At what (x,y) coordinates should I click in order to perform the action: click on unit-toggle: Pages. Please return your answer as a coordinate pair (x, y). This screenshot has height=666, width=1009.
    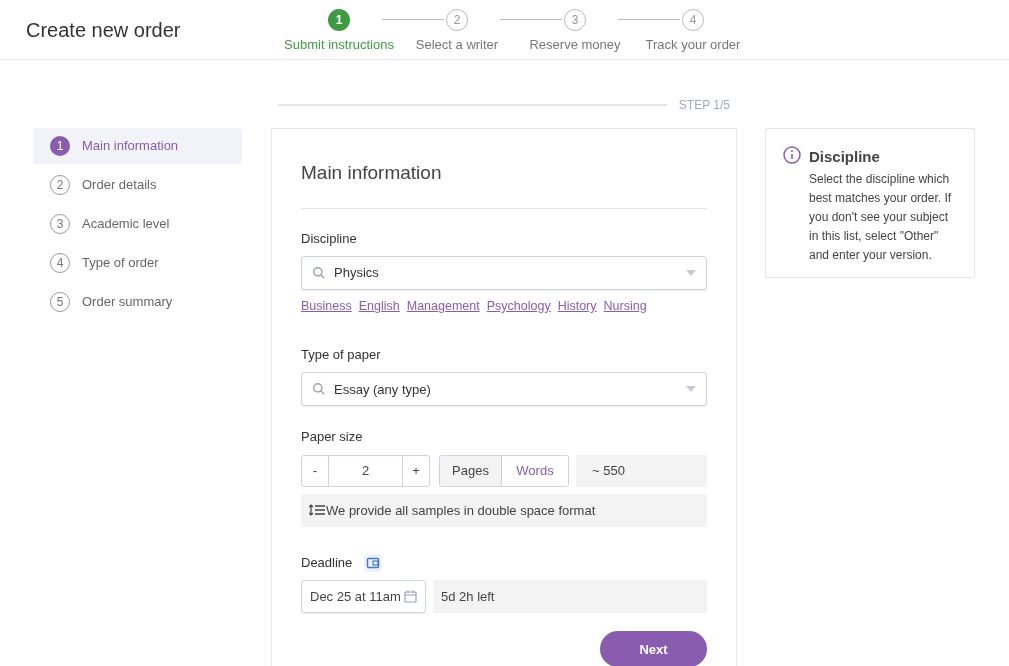
    Looking at the image, I should click on (471, 470).